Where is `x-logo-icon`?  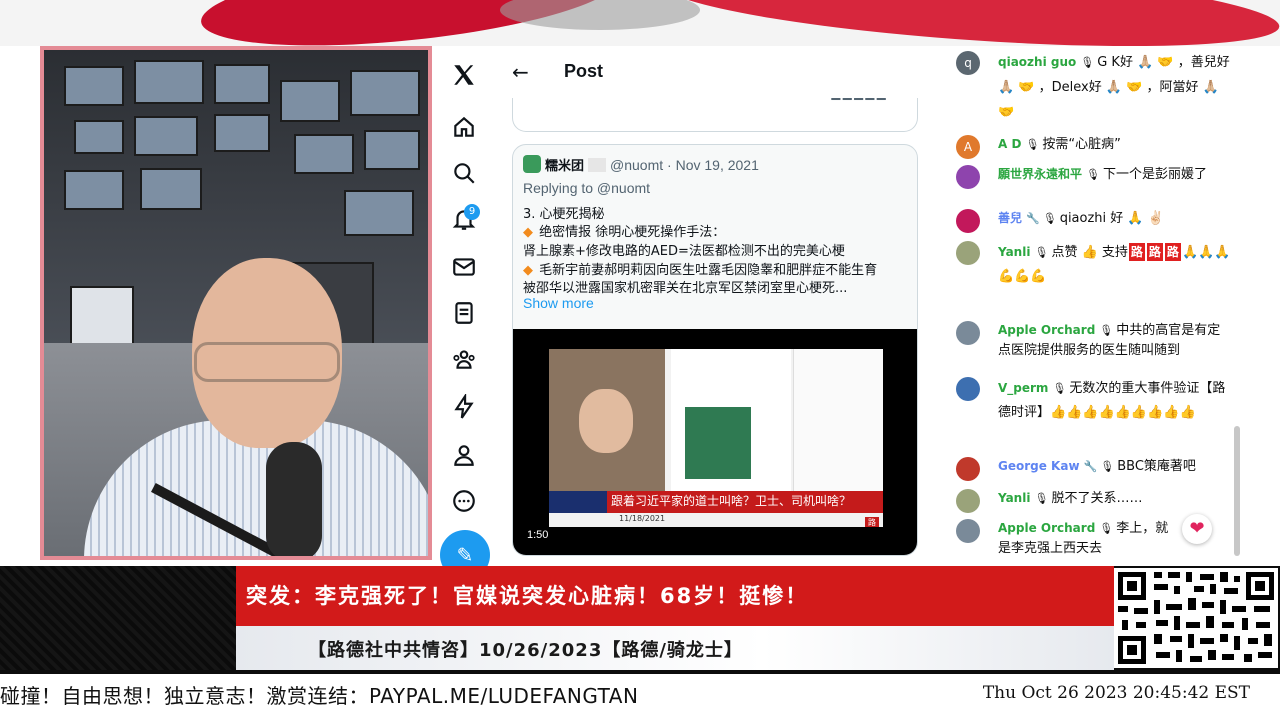 x-logo-icon is located at coordinates (464, 76).